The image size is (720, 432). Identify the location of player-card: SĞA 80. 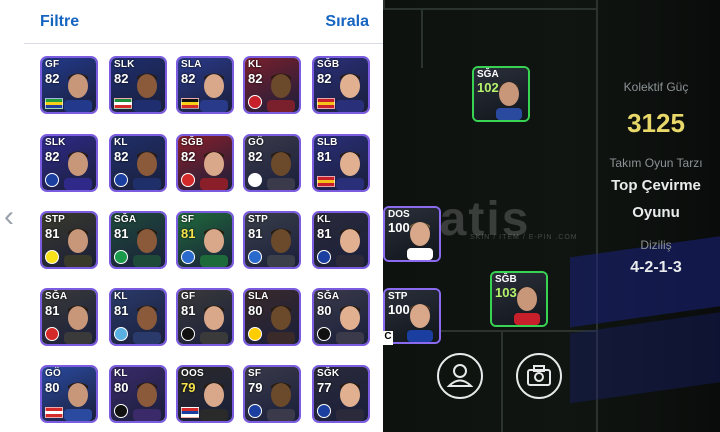
(341, 317).